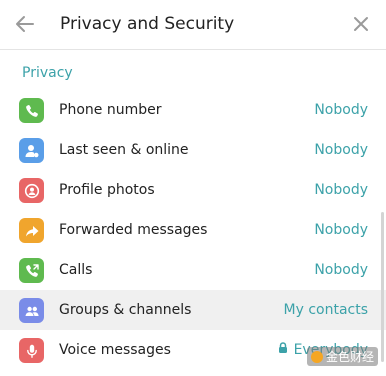 This screenshot has width=386, height=376. I want to click on row-value: My contacts, so click(326, 310).